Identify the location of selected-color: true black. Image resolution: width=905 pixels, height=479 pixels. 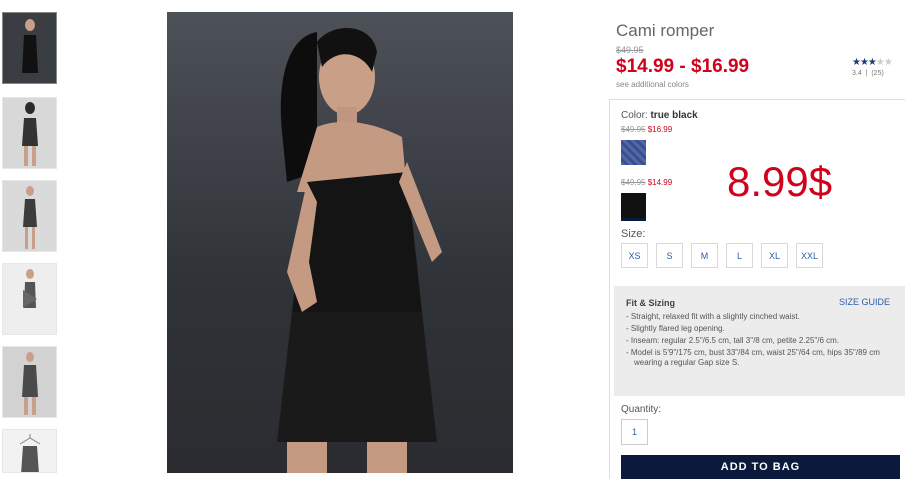
(674, 115).